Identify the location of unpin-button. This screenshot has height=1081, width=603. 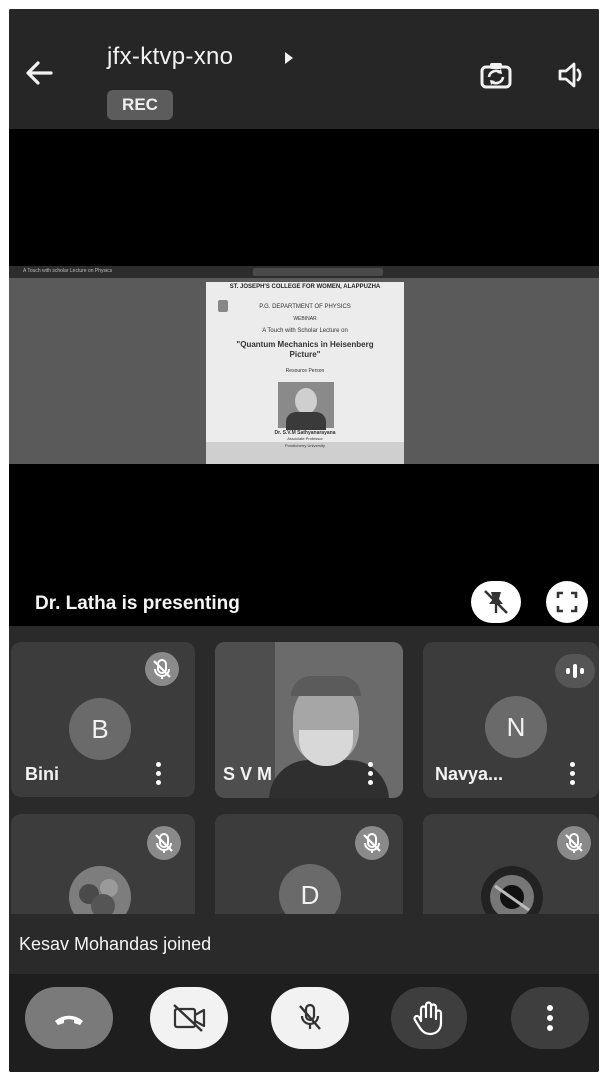
(496, 602).